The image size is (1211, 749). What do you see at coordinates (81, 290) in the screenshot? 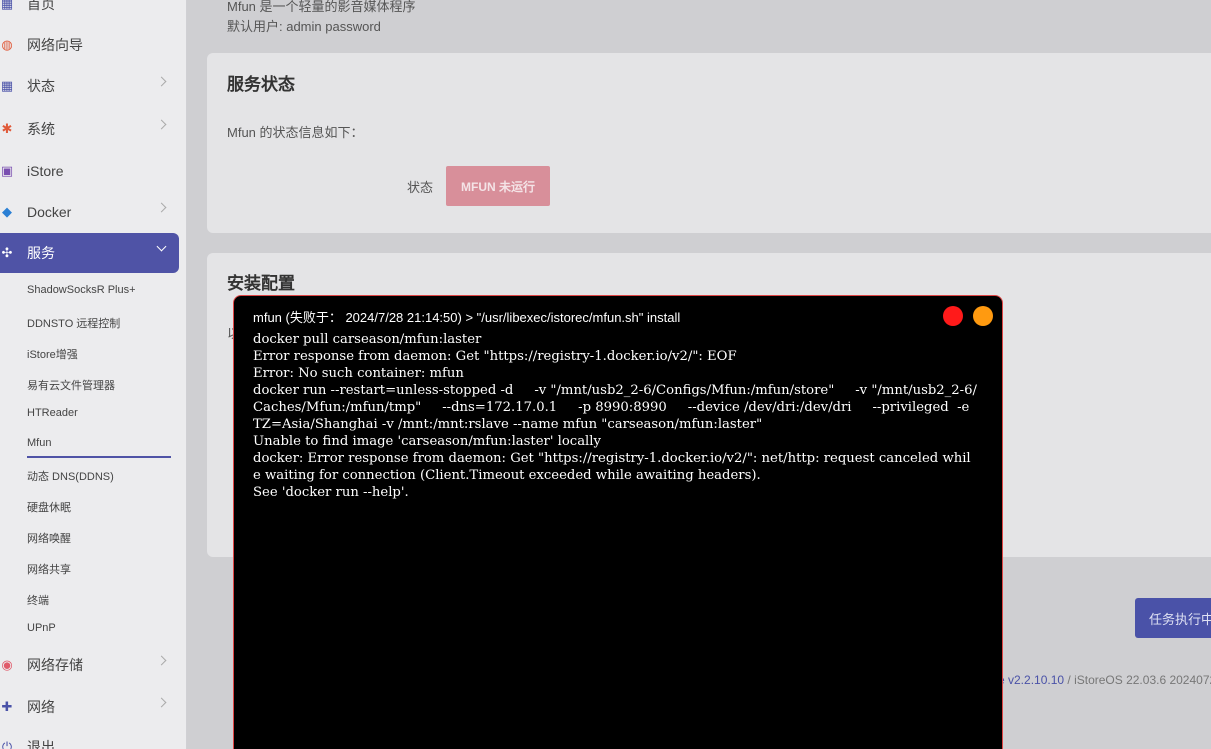
I see `sidebar-subitem-shadowsocksr: ShadowSocksR Plus+` at bounding box center [81, 290].